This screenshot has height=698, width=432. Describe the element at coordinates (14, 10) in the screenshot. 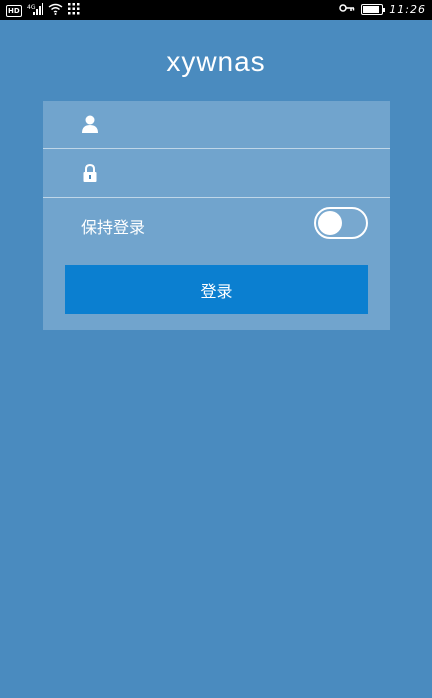

I see `hd-badge-icon: HD` at that location.